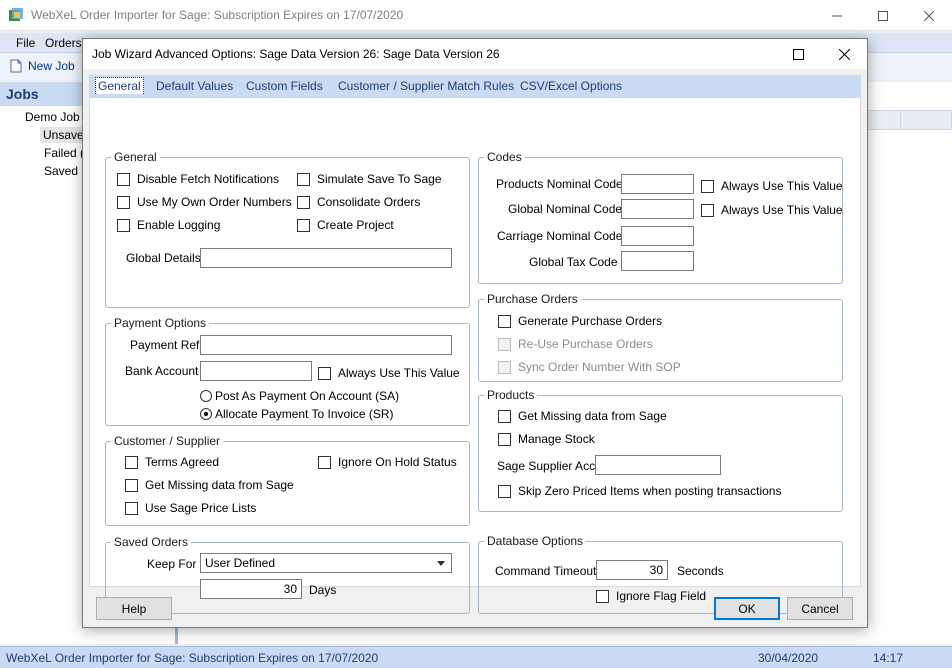  Describe the element at coordinates (820, 608) in the screenshot. I see `cancel-button: Cancel` at that location.